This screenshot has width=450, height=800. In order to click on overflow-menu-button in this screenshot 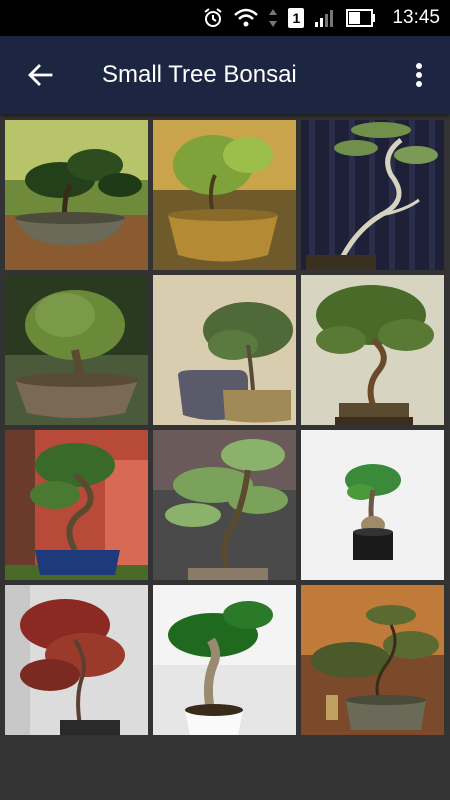, I will do `click(419, 75)`.